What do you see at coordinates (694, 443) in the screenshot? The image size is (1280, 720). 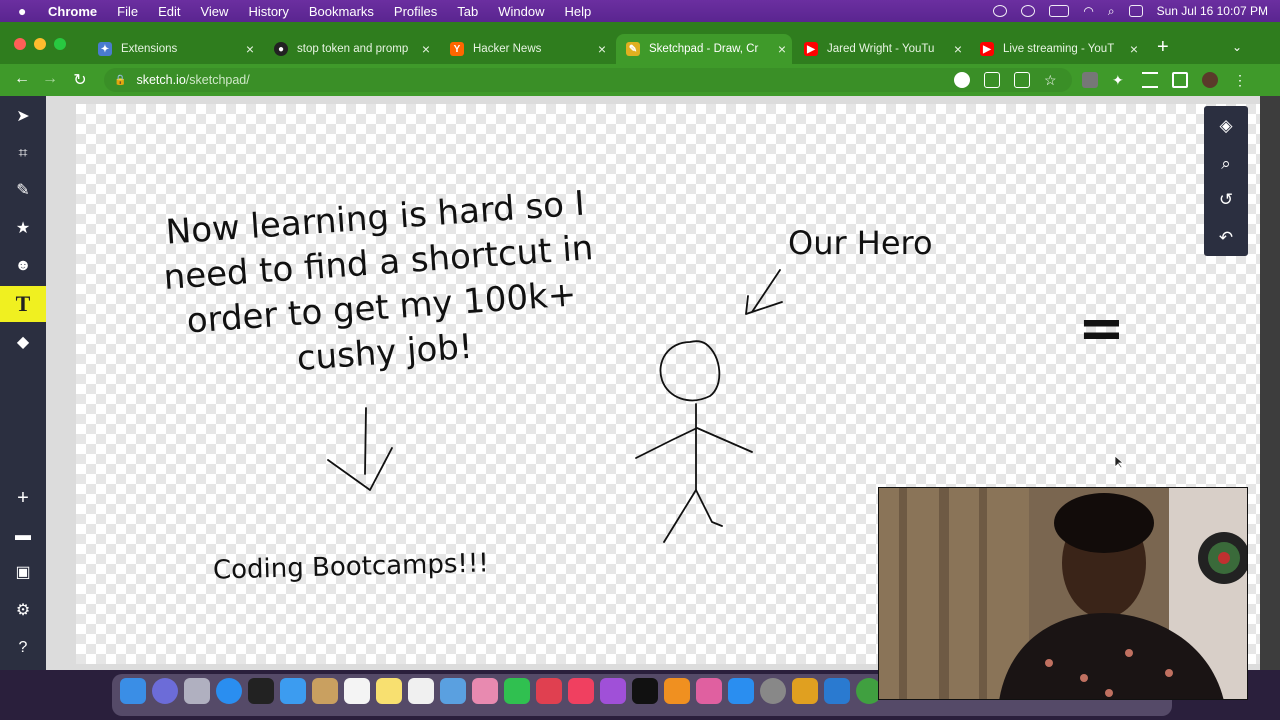 I see `stick-figure-arms` at bounding box center [694, 443].